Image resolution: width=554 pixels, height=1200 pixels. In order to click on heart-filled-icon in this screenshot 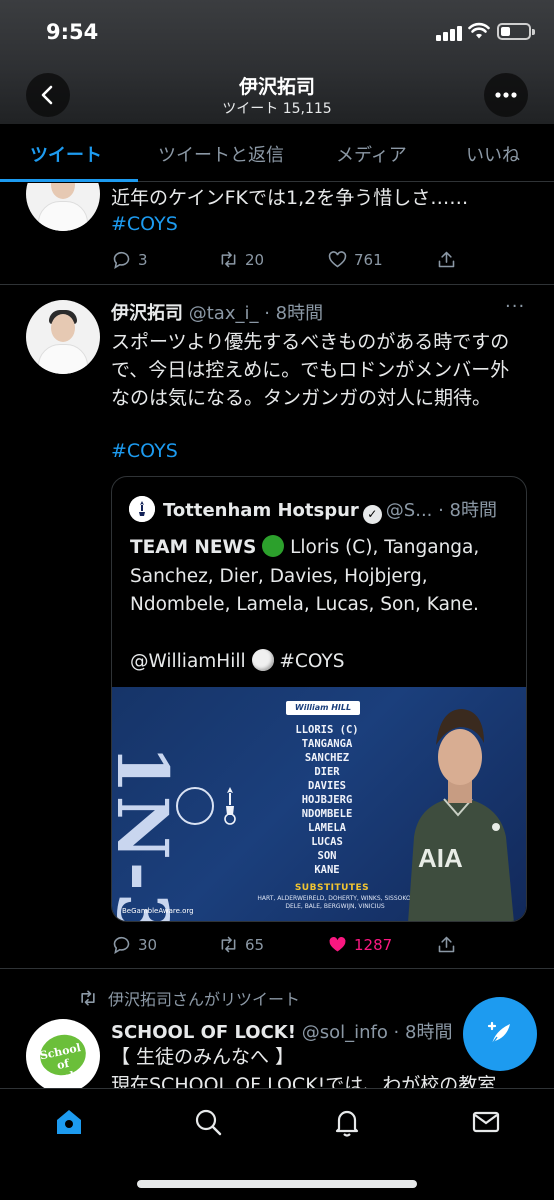, I will do `click(337, 944)`.